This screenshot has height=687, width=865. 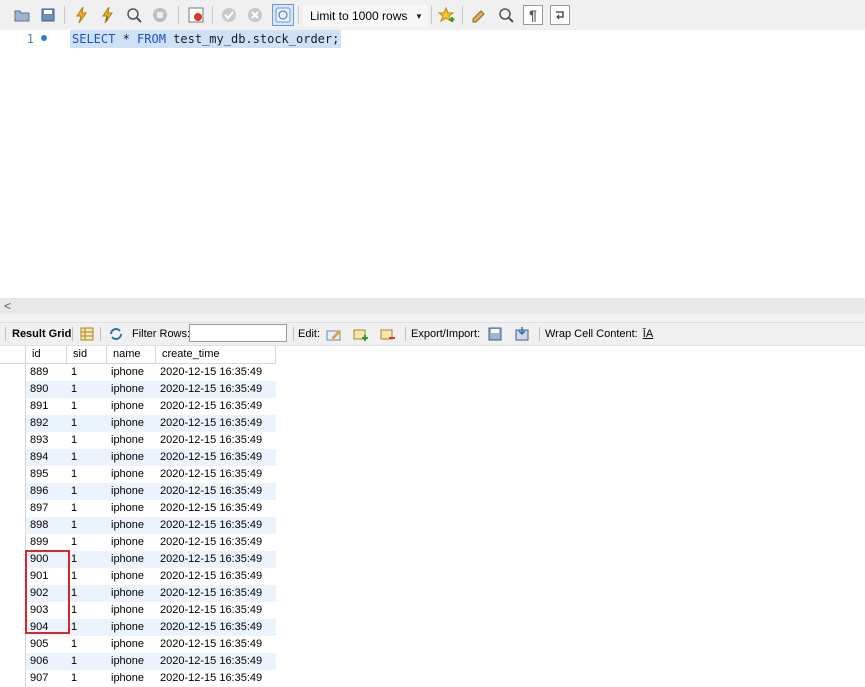 What do you see at coordinates (255, 15) in the screenshot?
I see `rollback-icon` at bounding box center [255, 15].